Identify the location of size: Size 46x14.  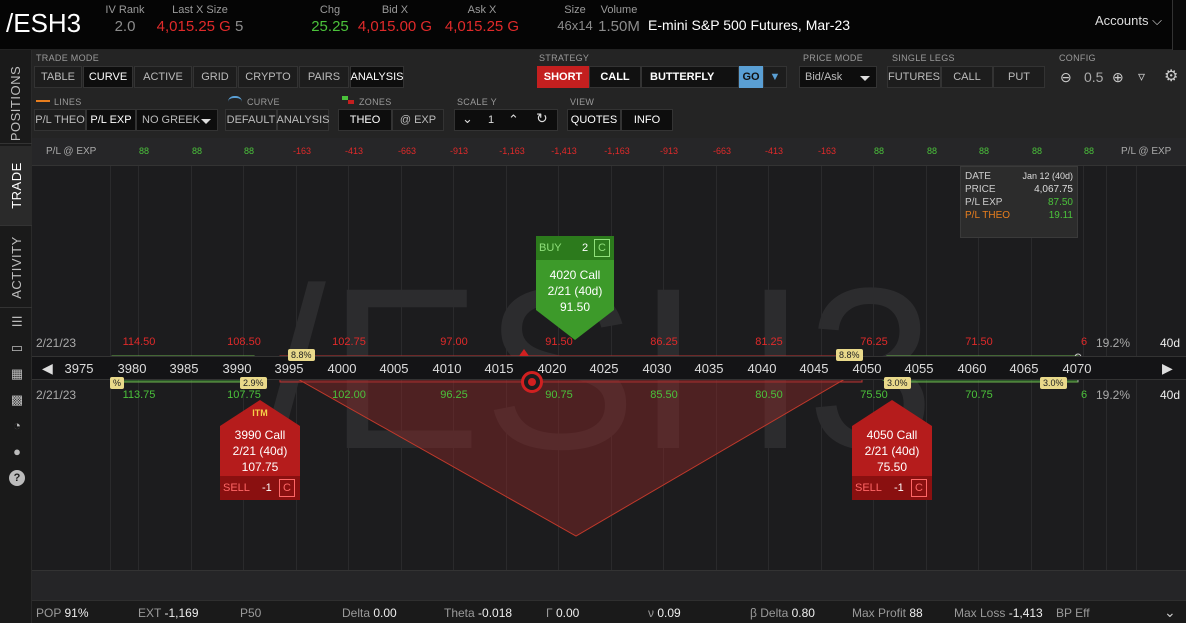
(575, 18).